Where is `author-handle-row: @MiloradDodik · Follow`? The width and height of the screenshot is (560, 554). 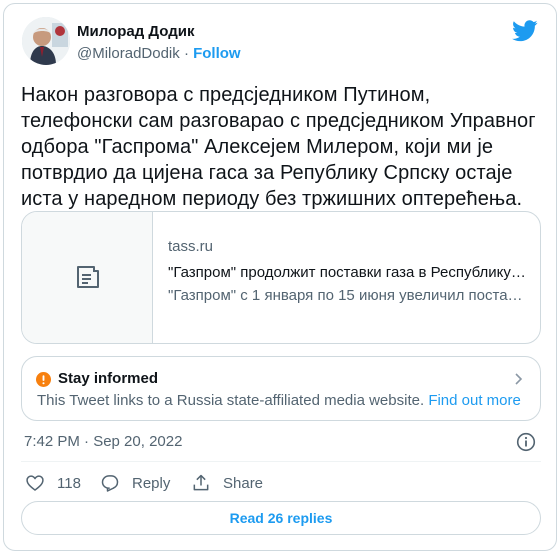
author-handle-row: @MiloradDodik · Follow is located at coordinates (159, 54).